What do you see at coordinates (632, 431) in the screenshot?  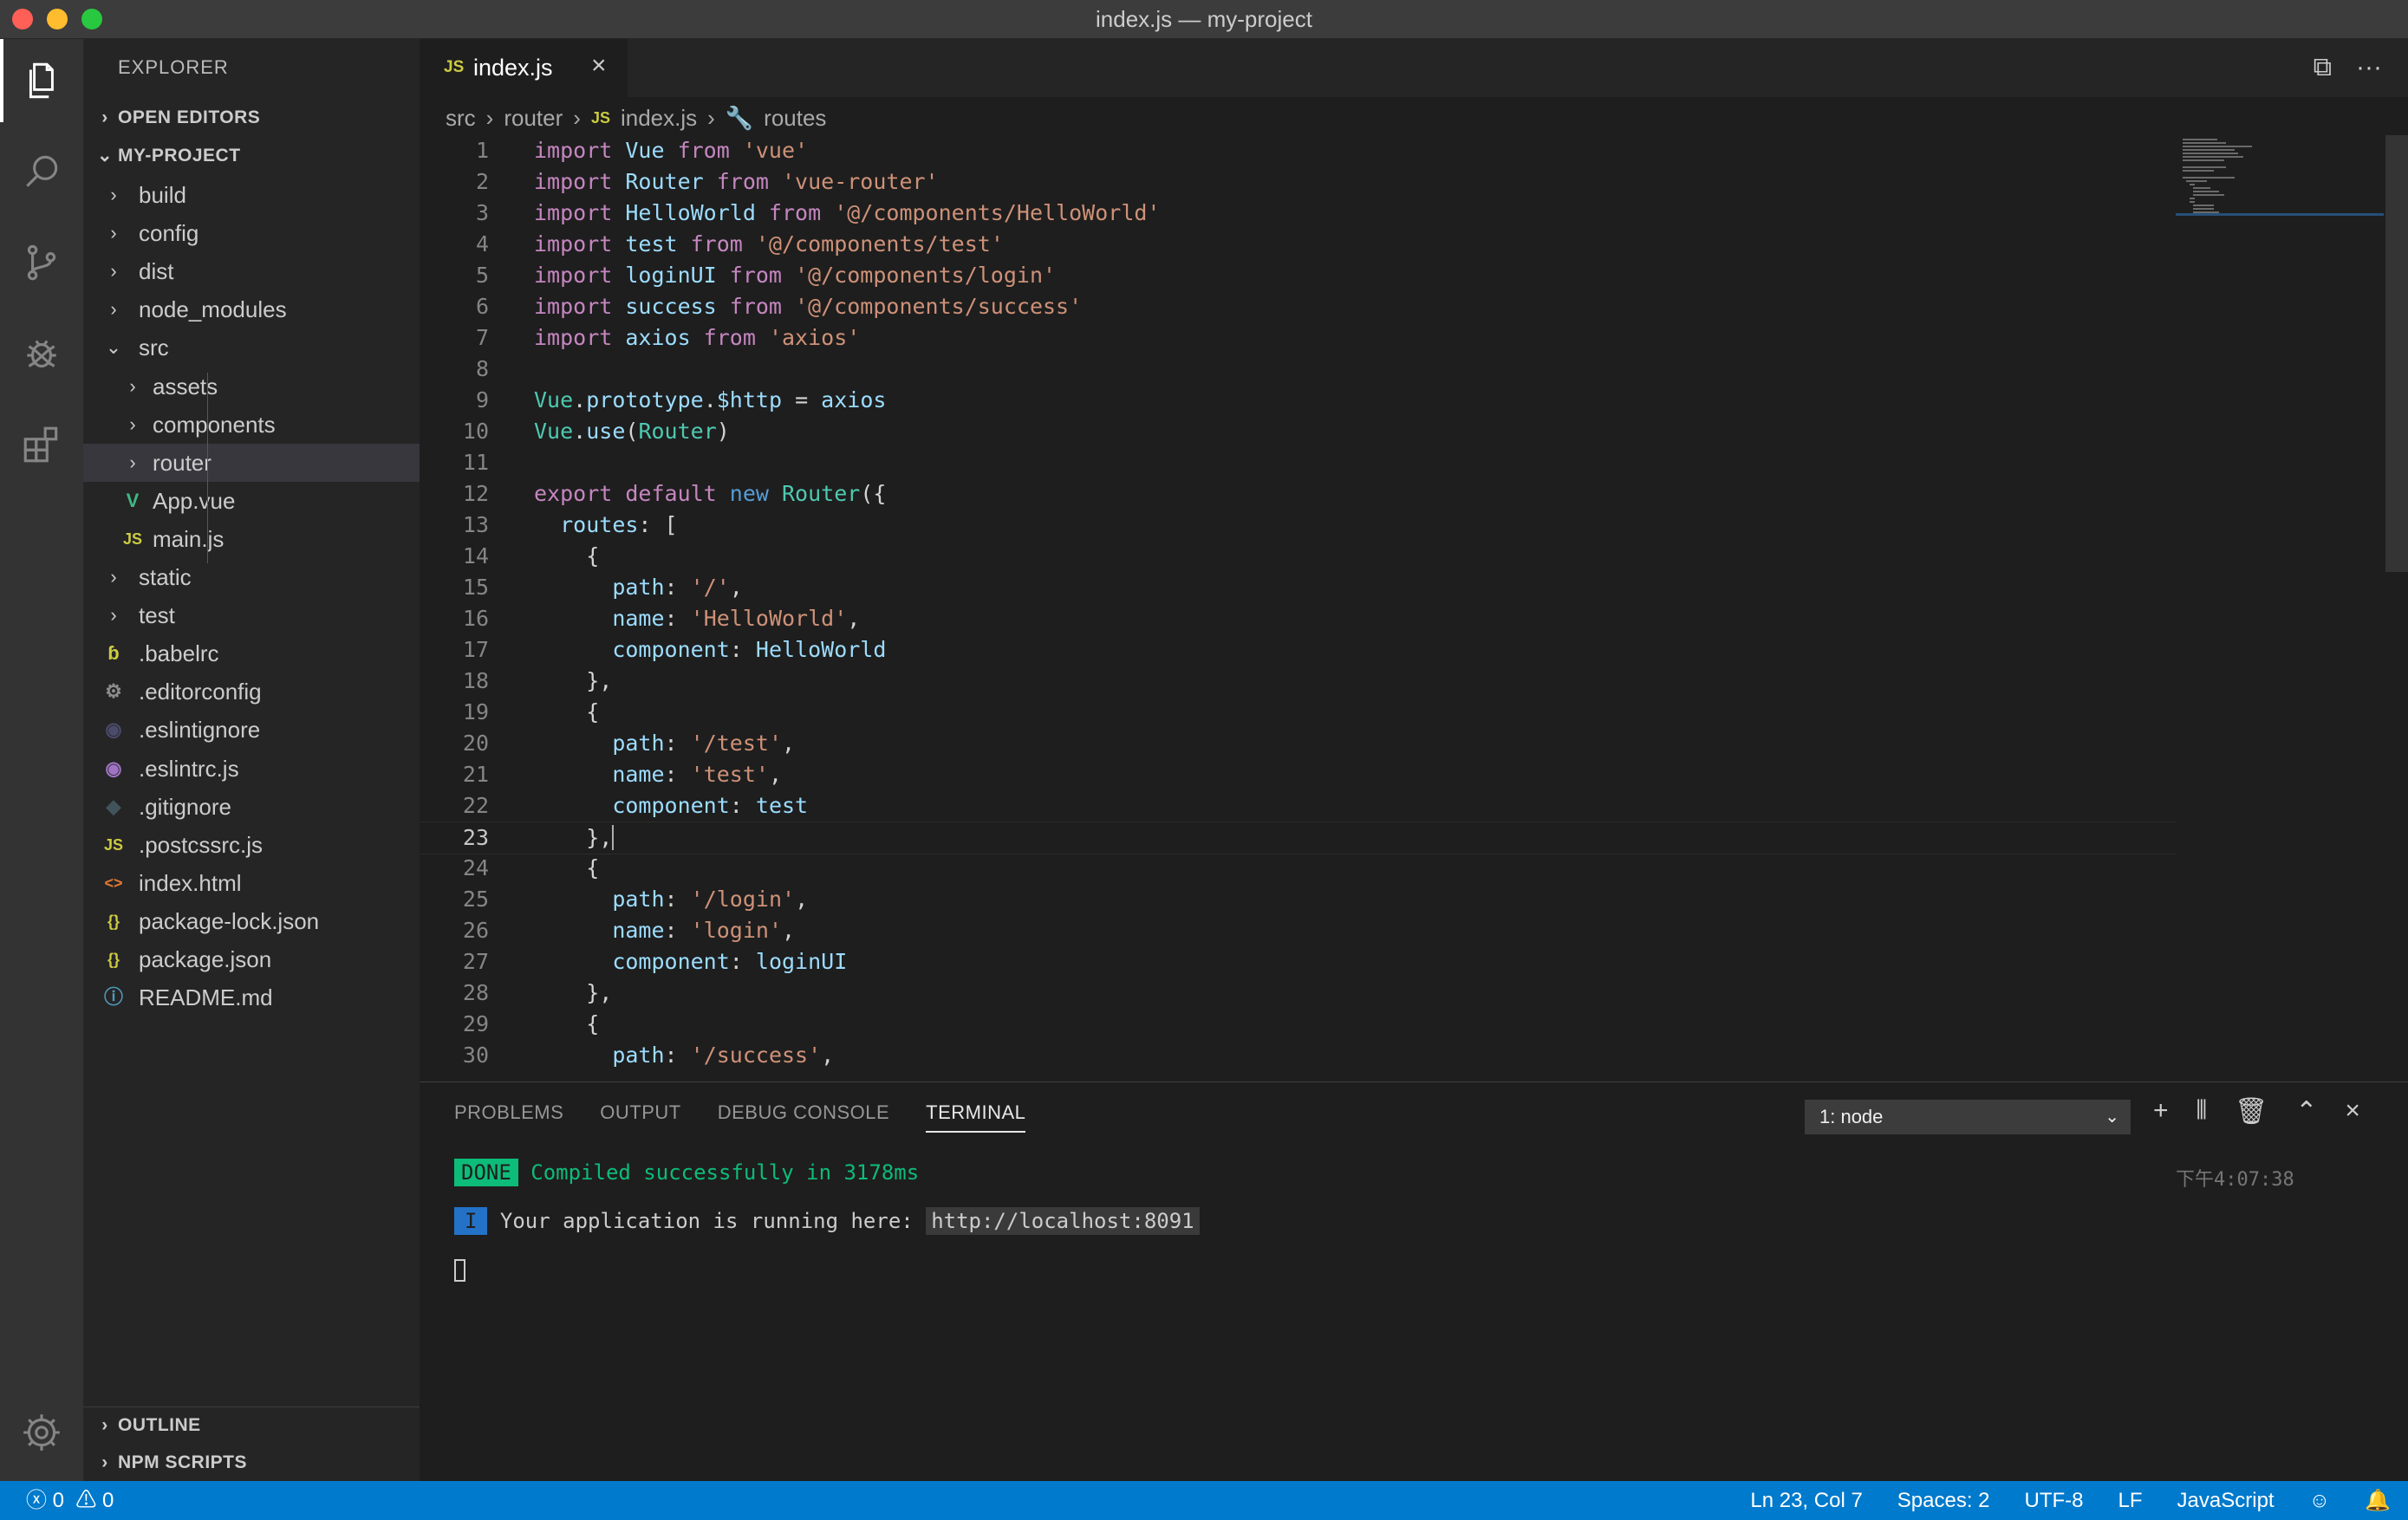 I see `line-source: Vue.use(Router)` at bounding box center [632, 431].